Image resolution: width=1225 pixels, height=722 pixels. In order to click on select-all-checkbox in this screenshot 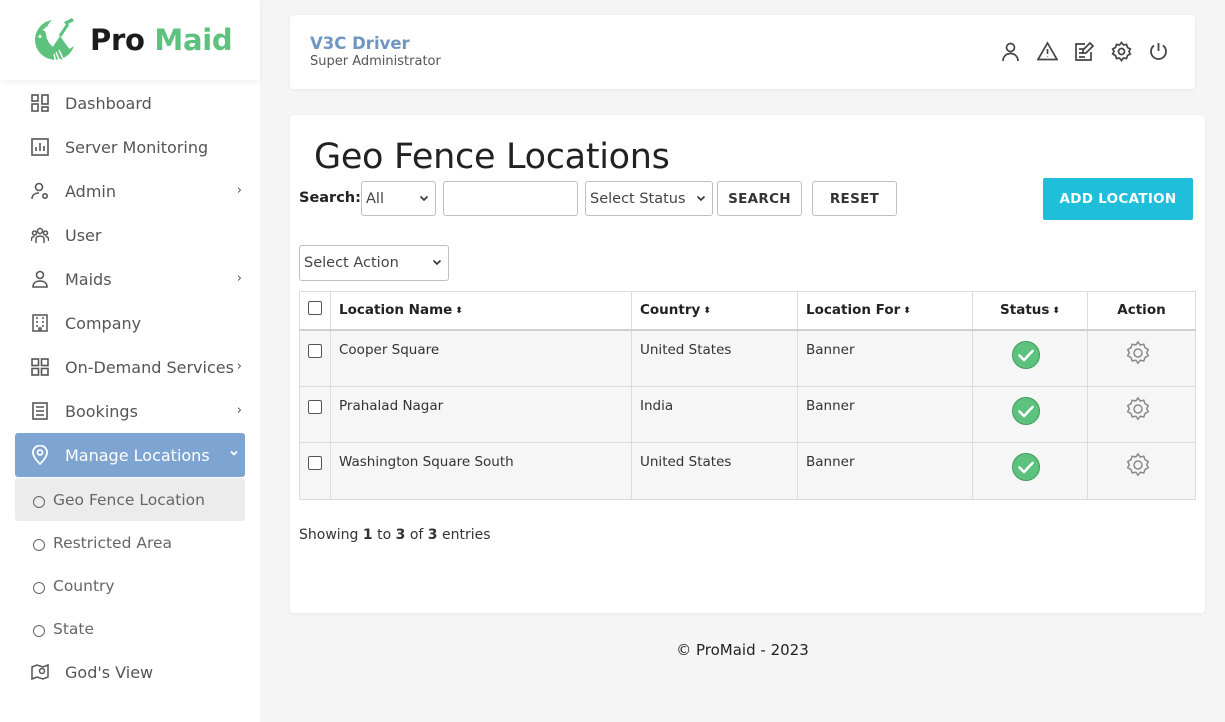, I will do `click(315, 308)`.